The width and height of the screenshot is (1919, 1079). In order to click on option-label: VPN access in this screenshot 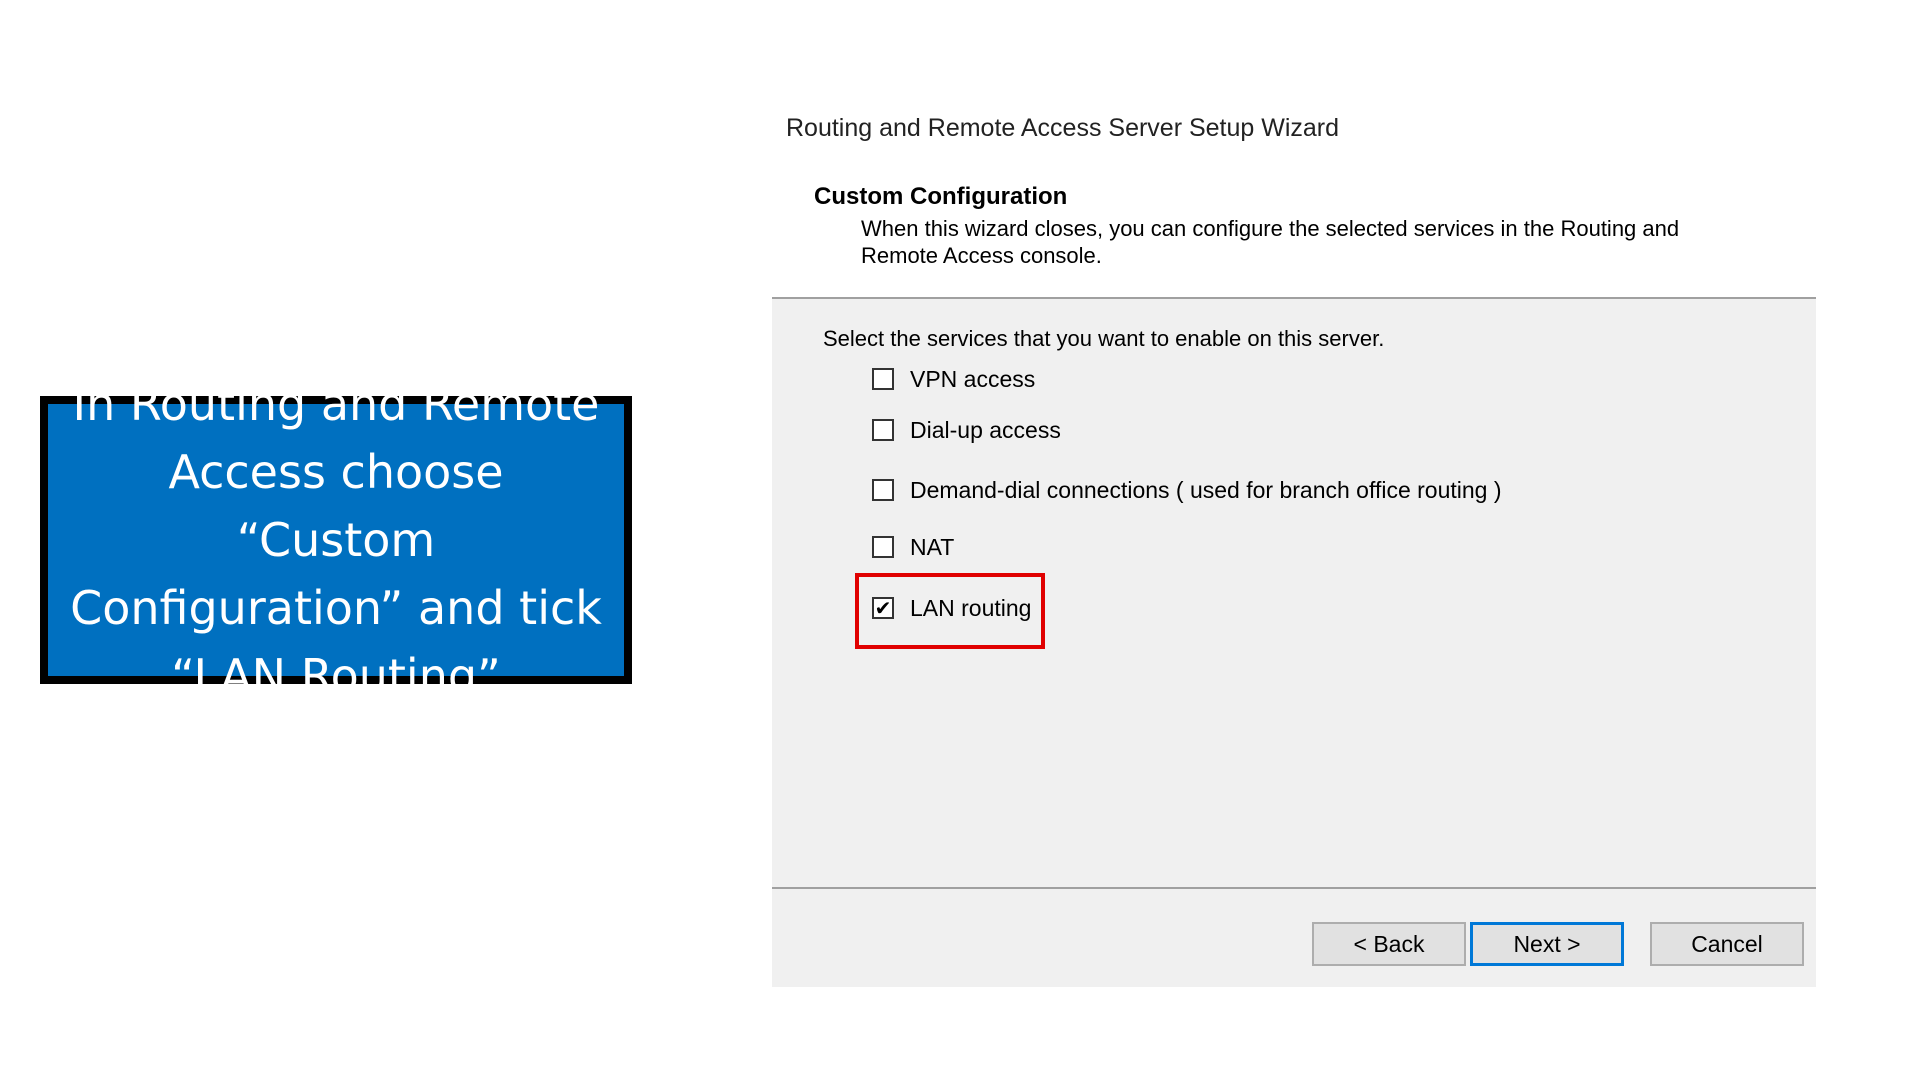, I will do `click(973, 378)`.